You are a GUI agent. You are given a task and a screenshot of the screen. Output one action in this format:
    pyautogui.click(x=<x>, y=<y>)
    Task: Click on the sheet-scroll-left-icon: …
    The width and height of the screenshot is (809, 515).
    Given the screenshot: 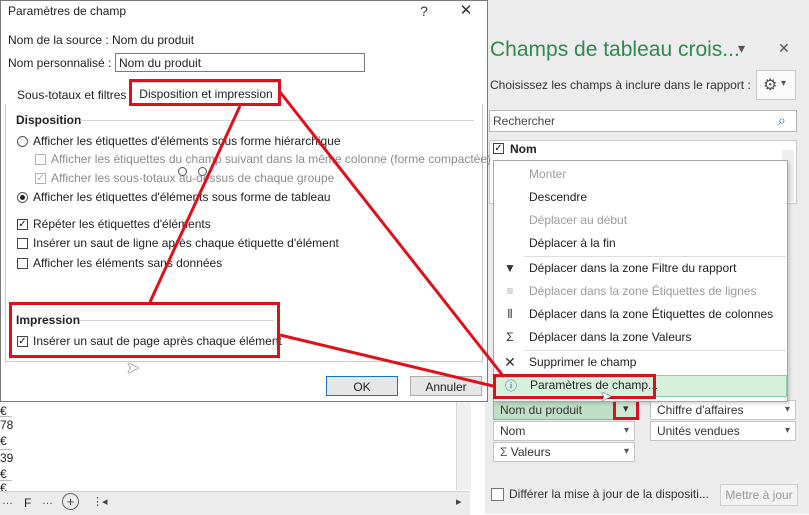 What is the action you would take?
    pyautogui.click(x=7, y=501)
    